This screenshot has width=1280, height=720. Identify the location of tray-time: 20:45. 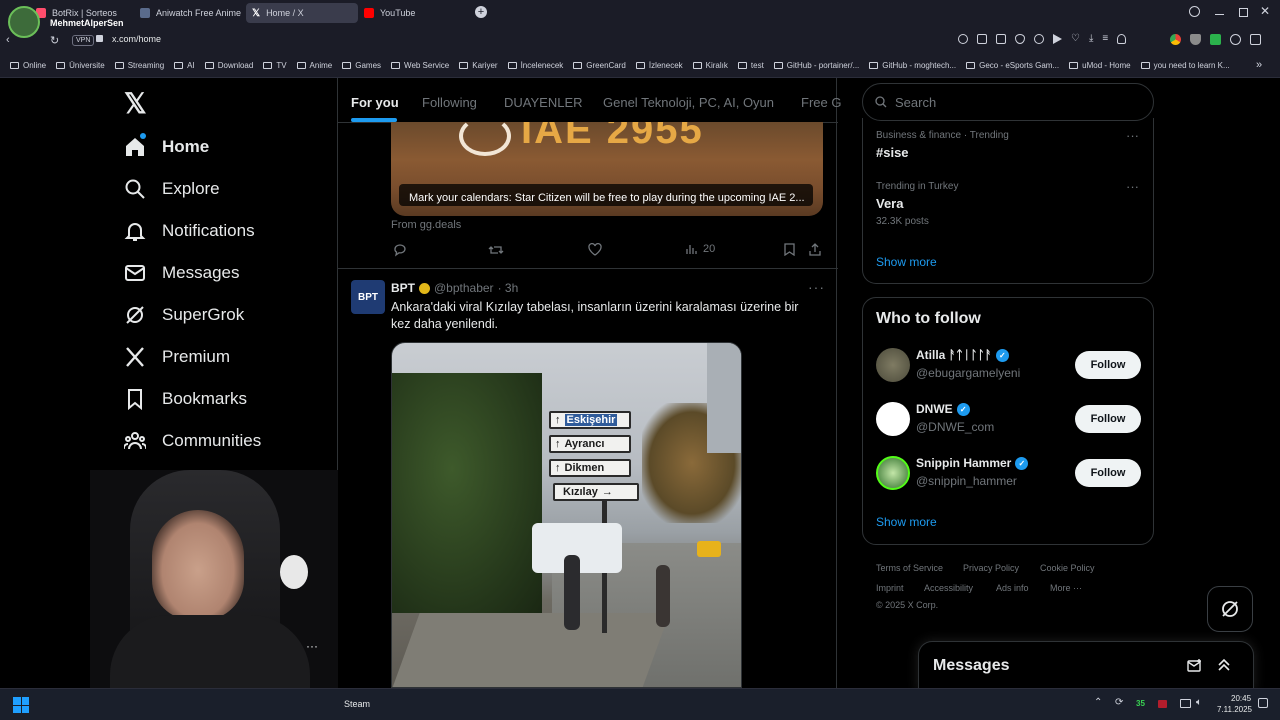
(1241, 698).